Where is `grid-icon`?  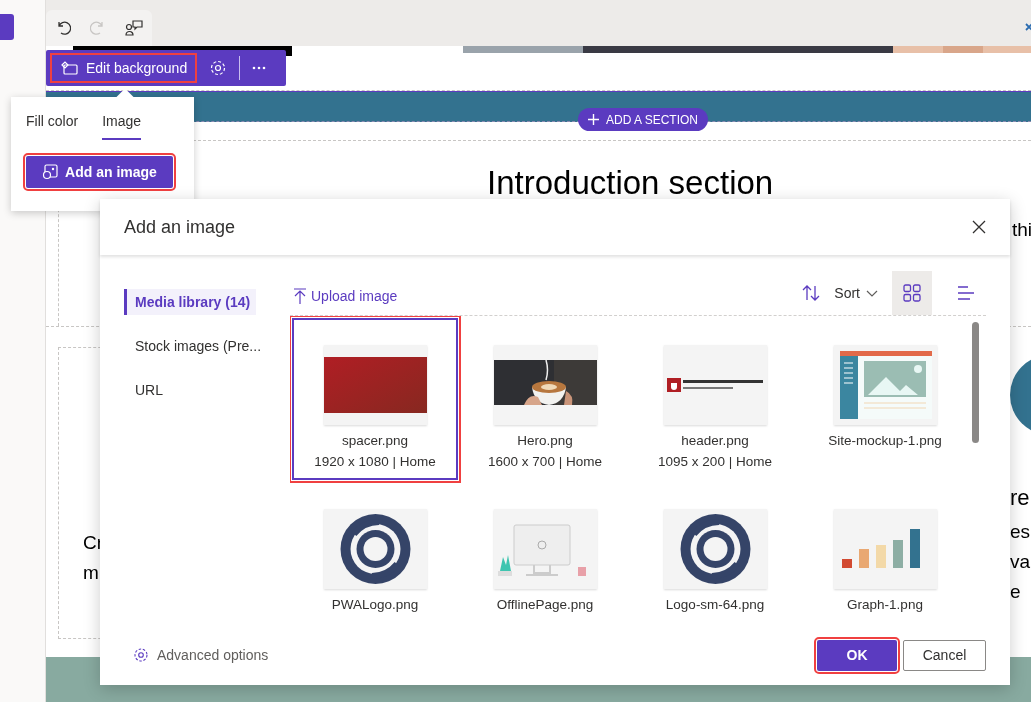
grid-icon is located at coordinates (912, 293).